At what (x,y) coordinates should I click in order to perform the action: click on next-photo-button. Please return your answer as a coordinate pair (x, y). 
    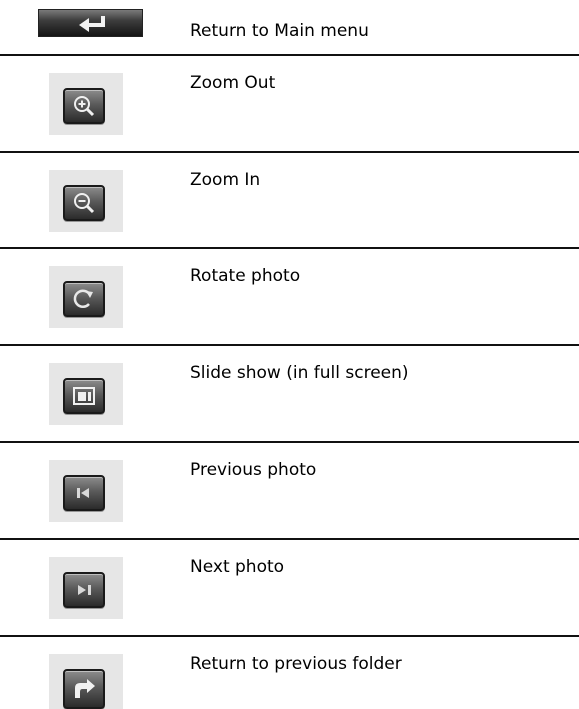
    Looking at the image, I should click on (84, 590).